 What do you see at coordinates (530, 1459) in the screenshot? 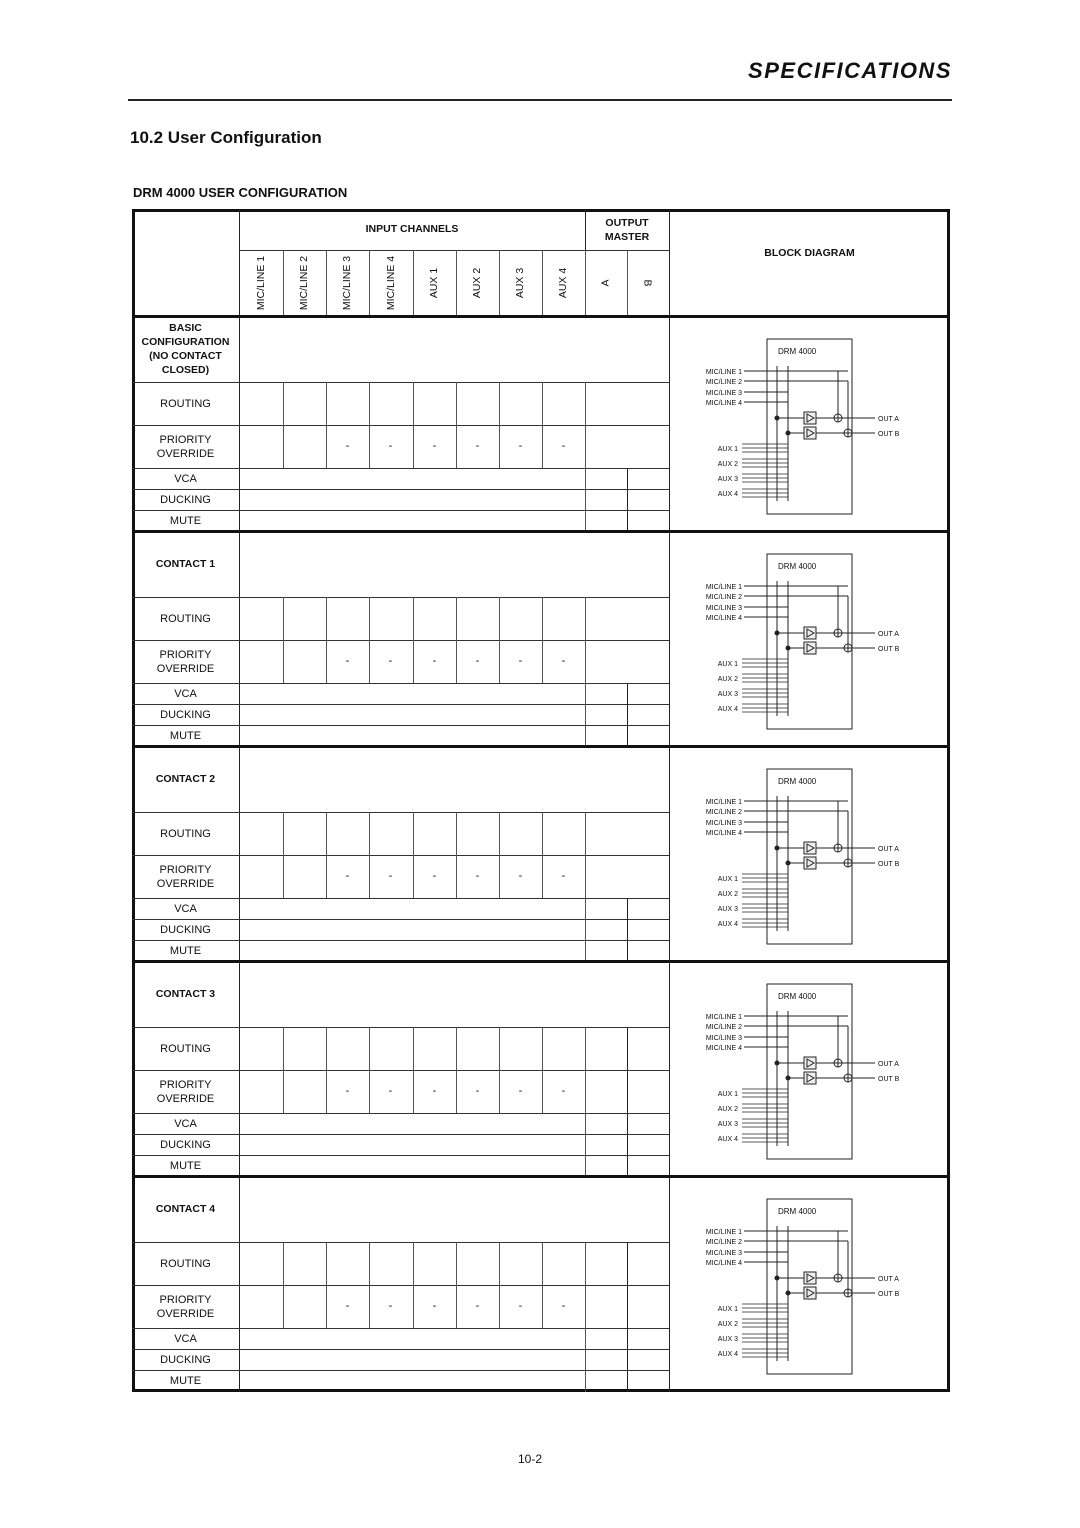
I see `page-number: 10-2` at bounding box center [530, 1459].